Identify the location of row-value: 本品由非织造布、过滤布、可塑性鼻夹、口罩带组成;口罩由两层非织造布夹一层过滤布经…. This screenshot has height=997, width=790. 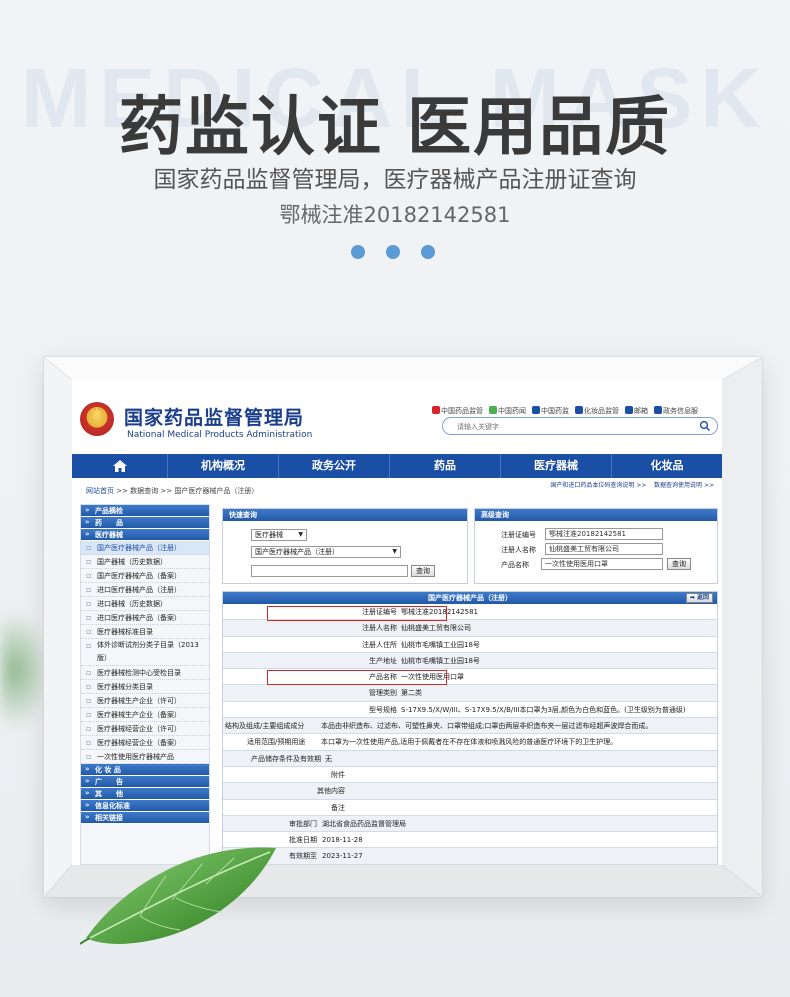
(487, 726).